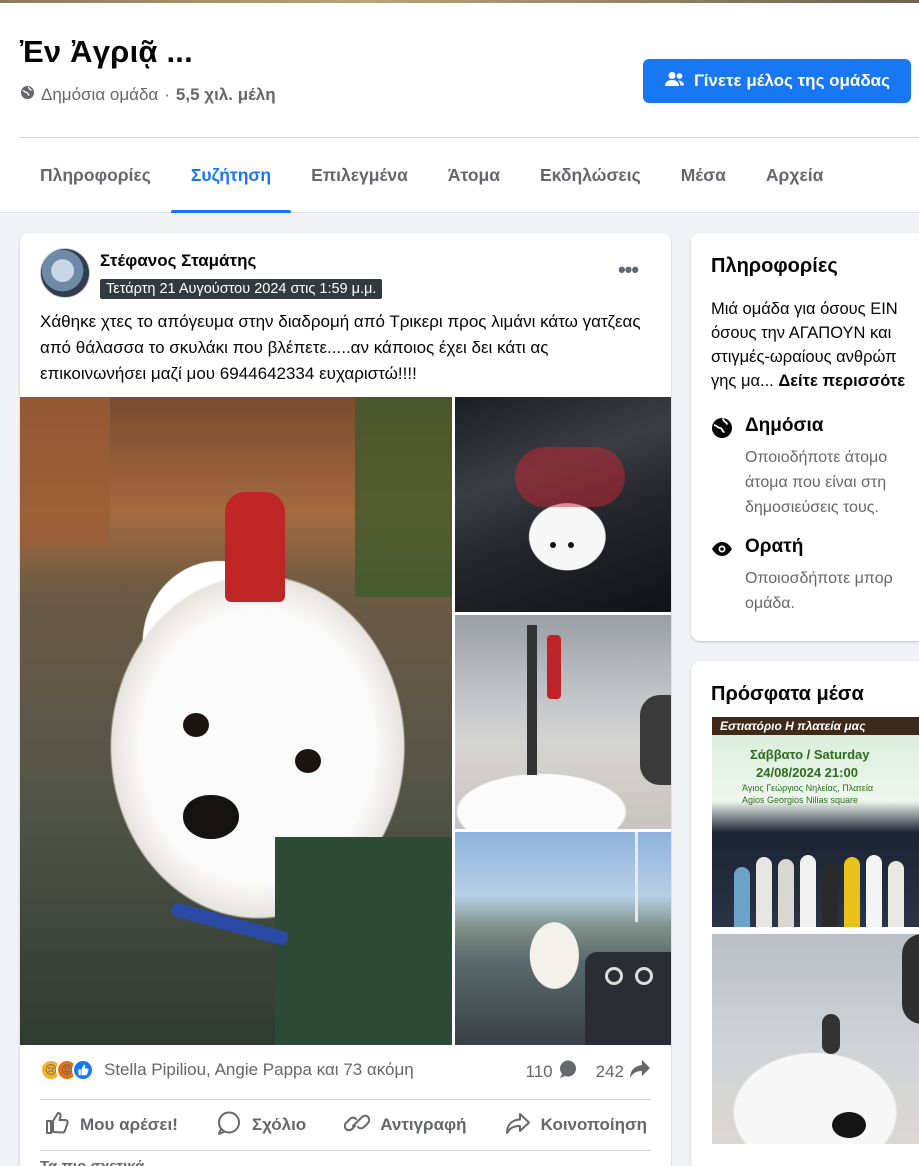 This screenshot has width=919, height=1166. I want to click on poster-time: 24/08/2024 21:00, so click(807, 772).